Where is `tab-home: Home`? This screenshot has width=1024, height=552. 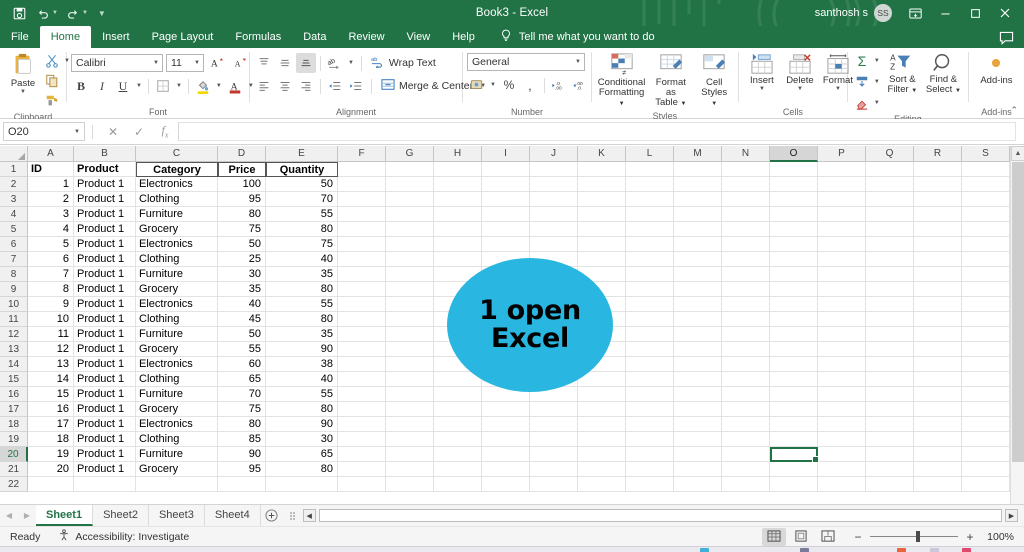
tab-home: Home is located at coordinates (65, 37).